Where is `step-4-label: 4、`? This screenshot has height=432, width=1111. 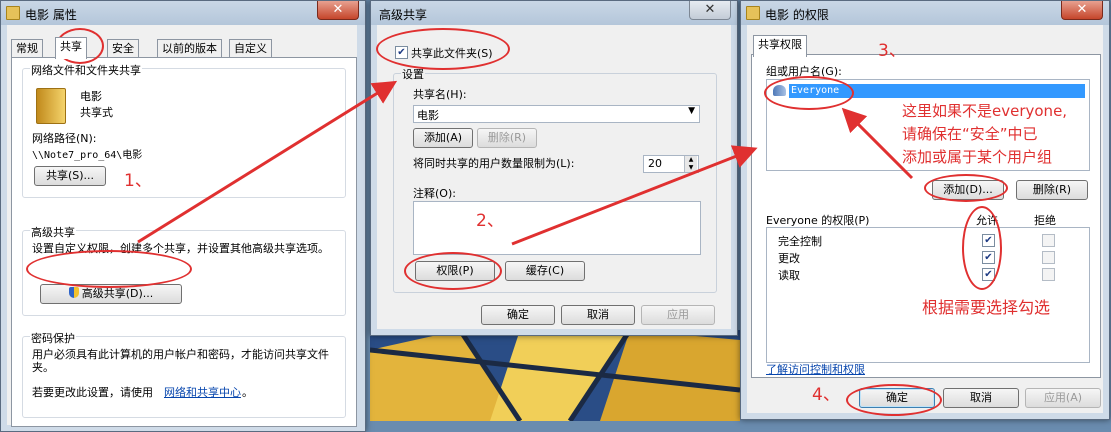 step-4-label: 4、 is located at coordinates (826, 395).